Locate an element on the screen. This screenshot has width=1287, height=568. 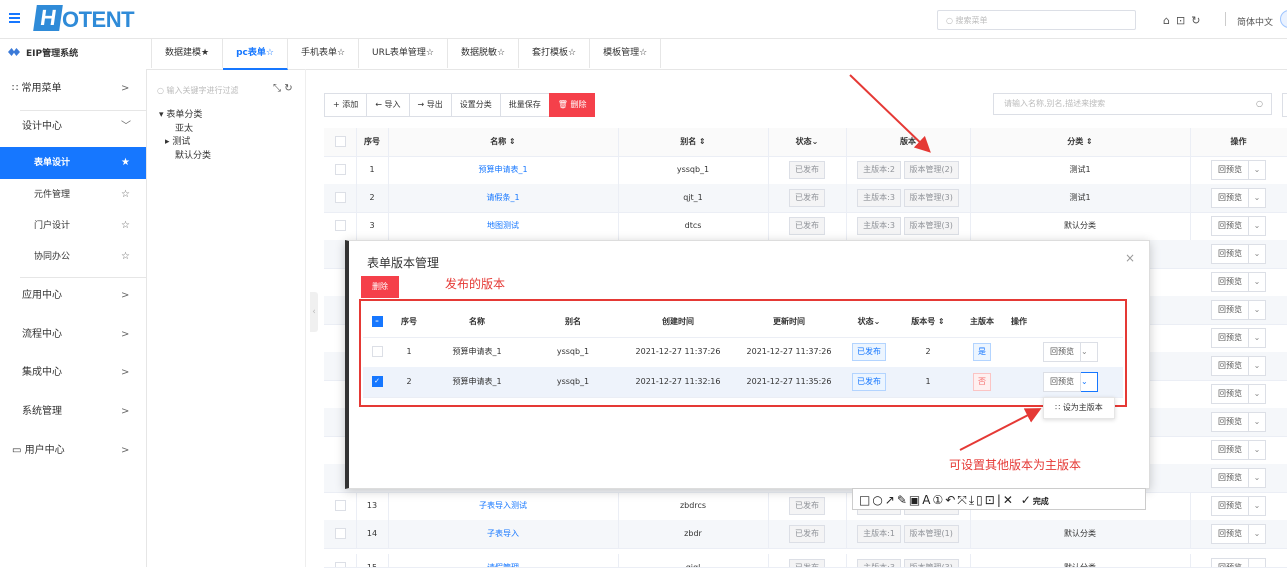
tab-data-masking: 数据脱敏☆ is located at coordinates (484, 53).